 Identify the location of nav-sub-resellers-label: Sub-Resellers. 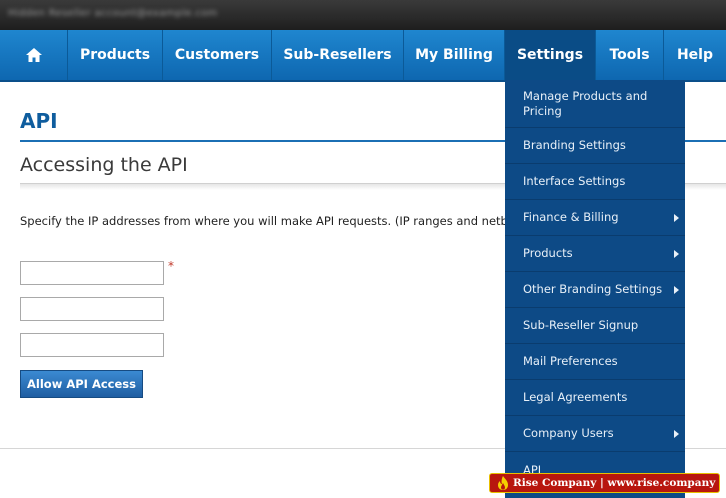
(337, 55).